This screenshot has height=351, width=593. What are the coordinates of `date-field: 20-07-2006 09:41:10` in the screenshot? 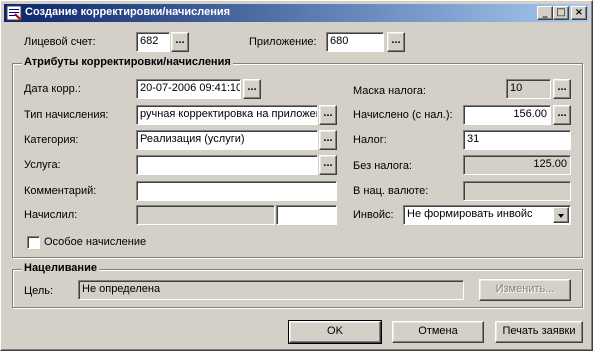 It's located at (188, 89).